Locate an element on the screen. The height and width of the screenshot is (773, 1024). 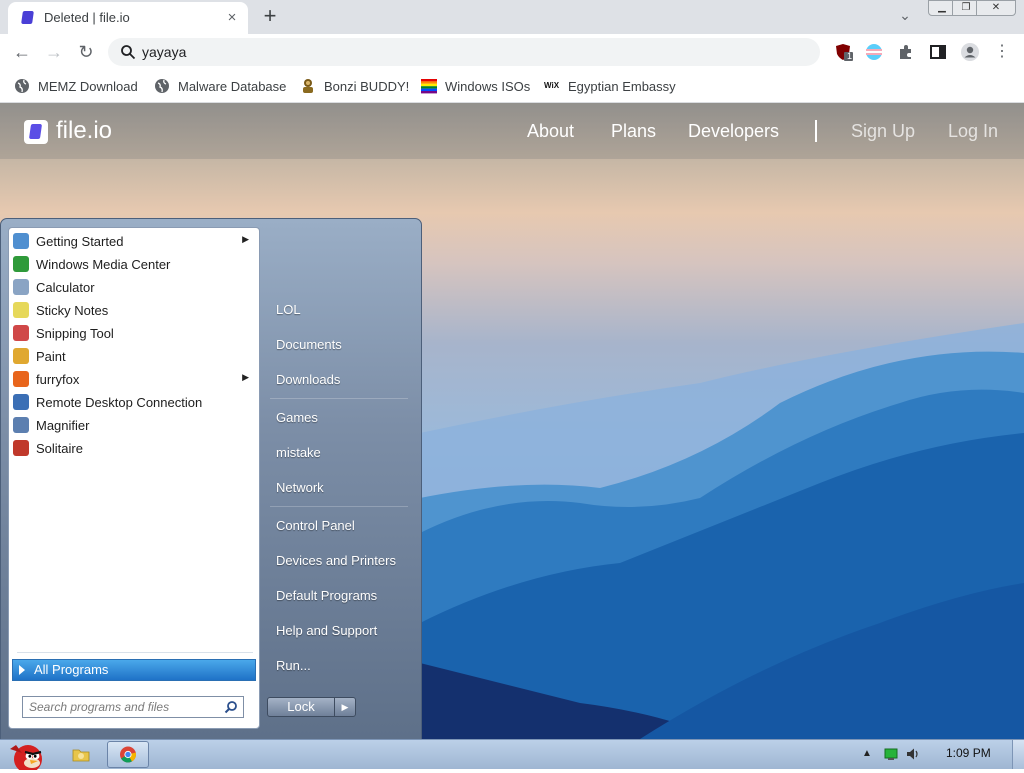
bookmark-bonzi-buddy: Bonzi BUDDY! is located at coordinates (354, 86).